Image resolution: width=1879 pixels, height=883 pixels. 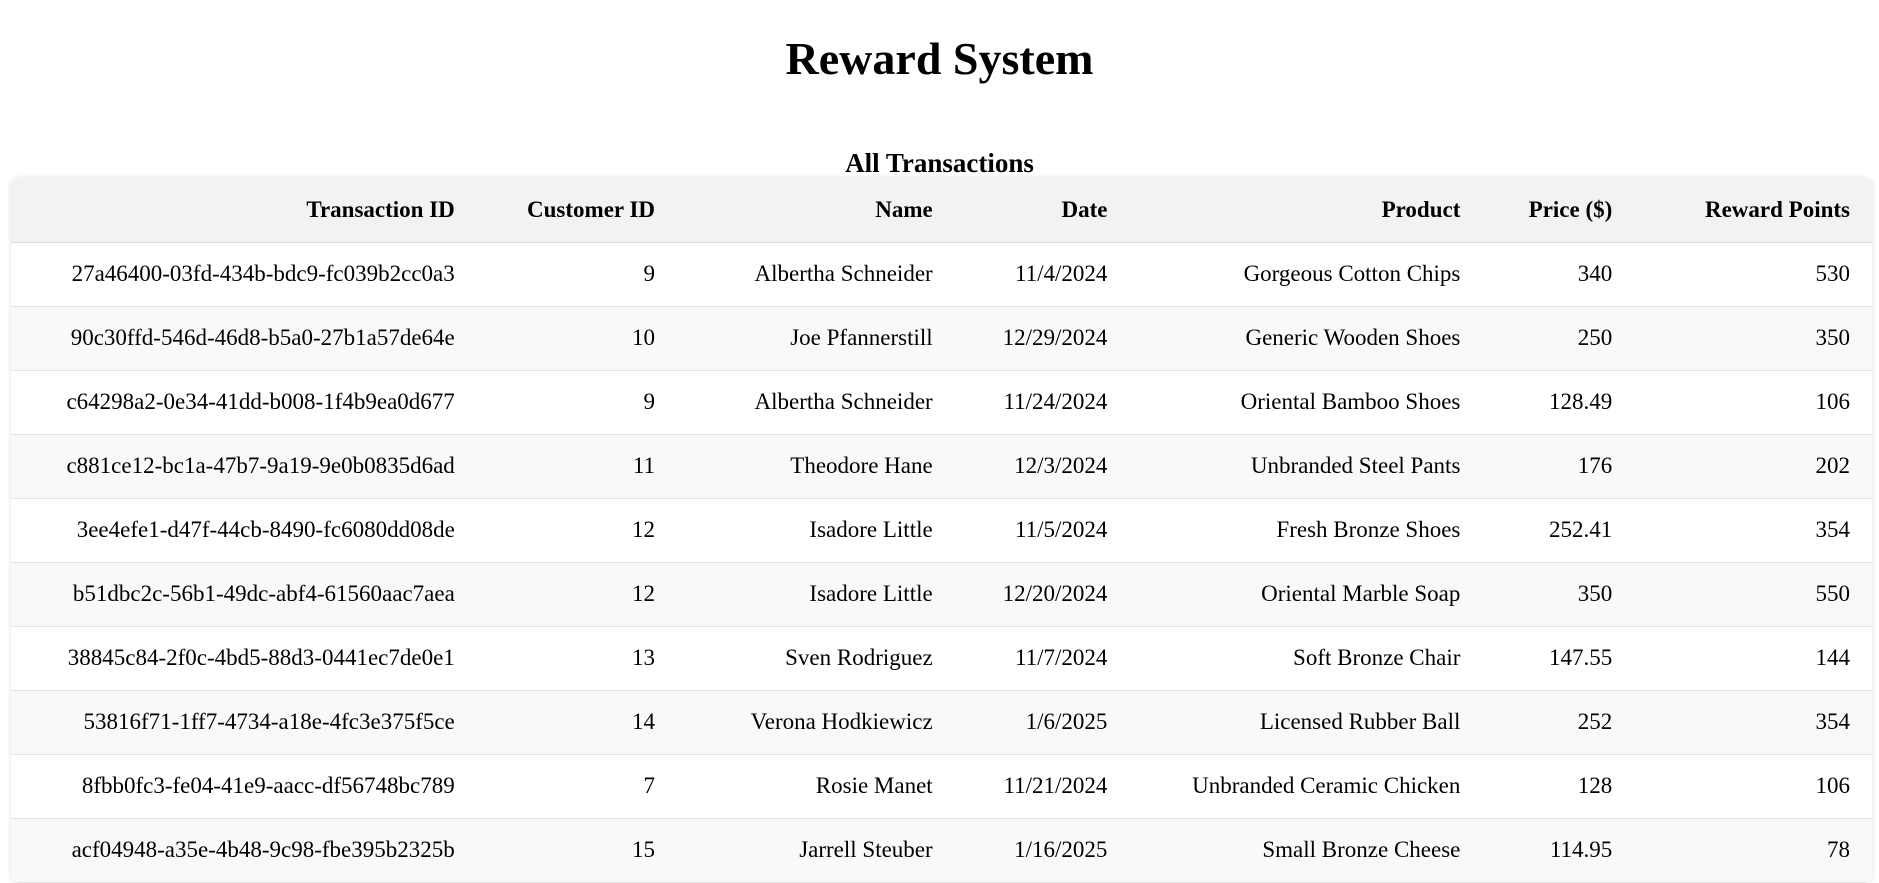 What do you see at coordinates (644, 337) in the screenshot?
I see `cell-customer-id: 10` at bounding box center [644, 337].